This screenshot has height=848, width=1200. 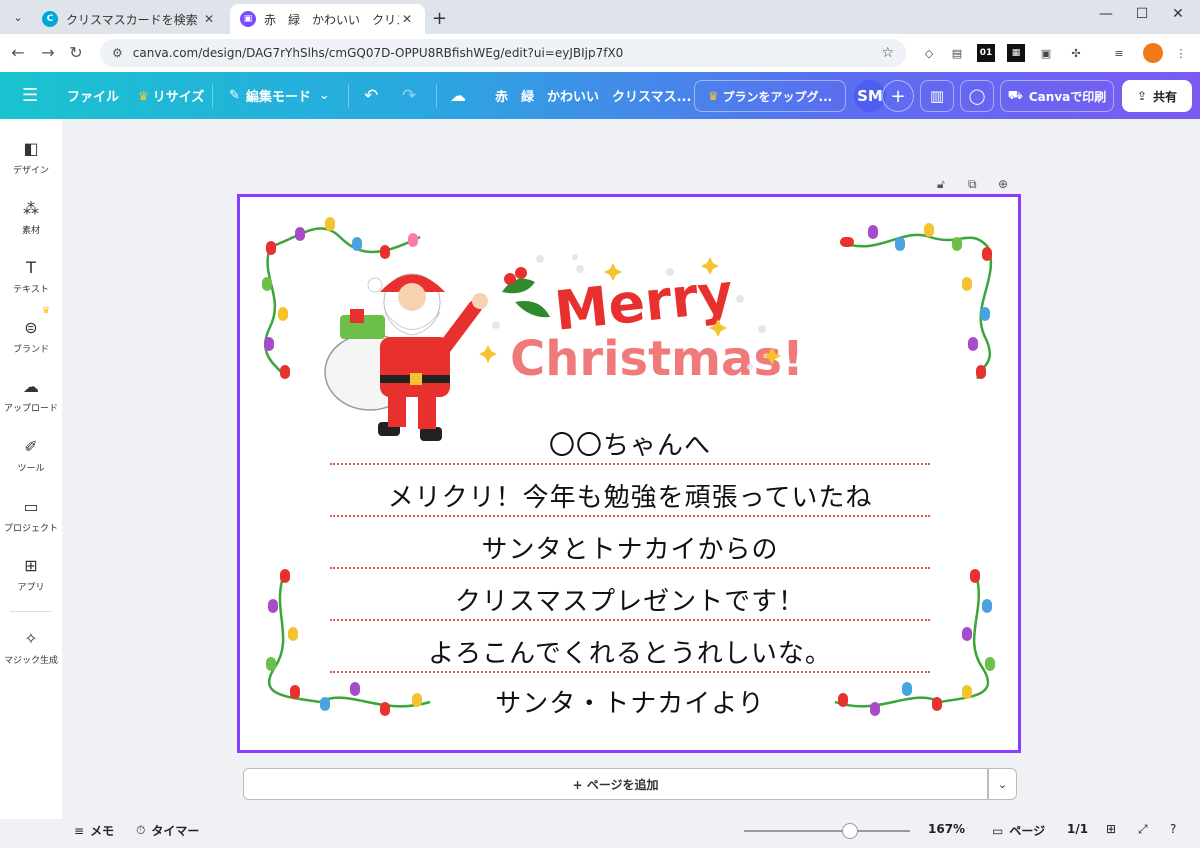 What do you see at coordinates (630, 701) in the screenshot?
I see `card-text-line: サンタ・トナカイより` at bounding box center [630, 701].